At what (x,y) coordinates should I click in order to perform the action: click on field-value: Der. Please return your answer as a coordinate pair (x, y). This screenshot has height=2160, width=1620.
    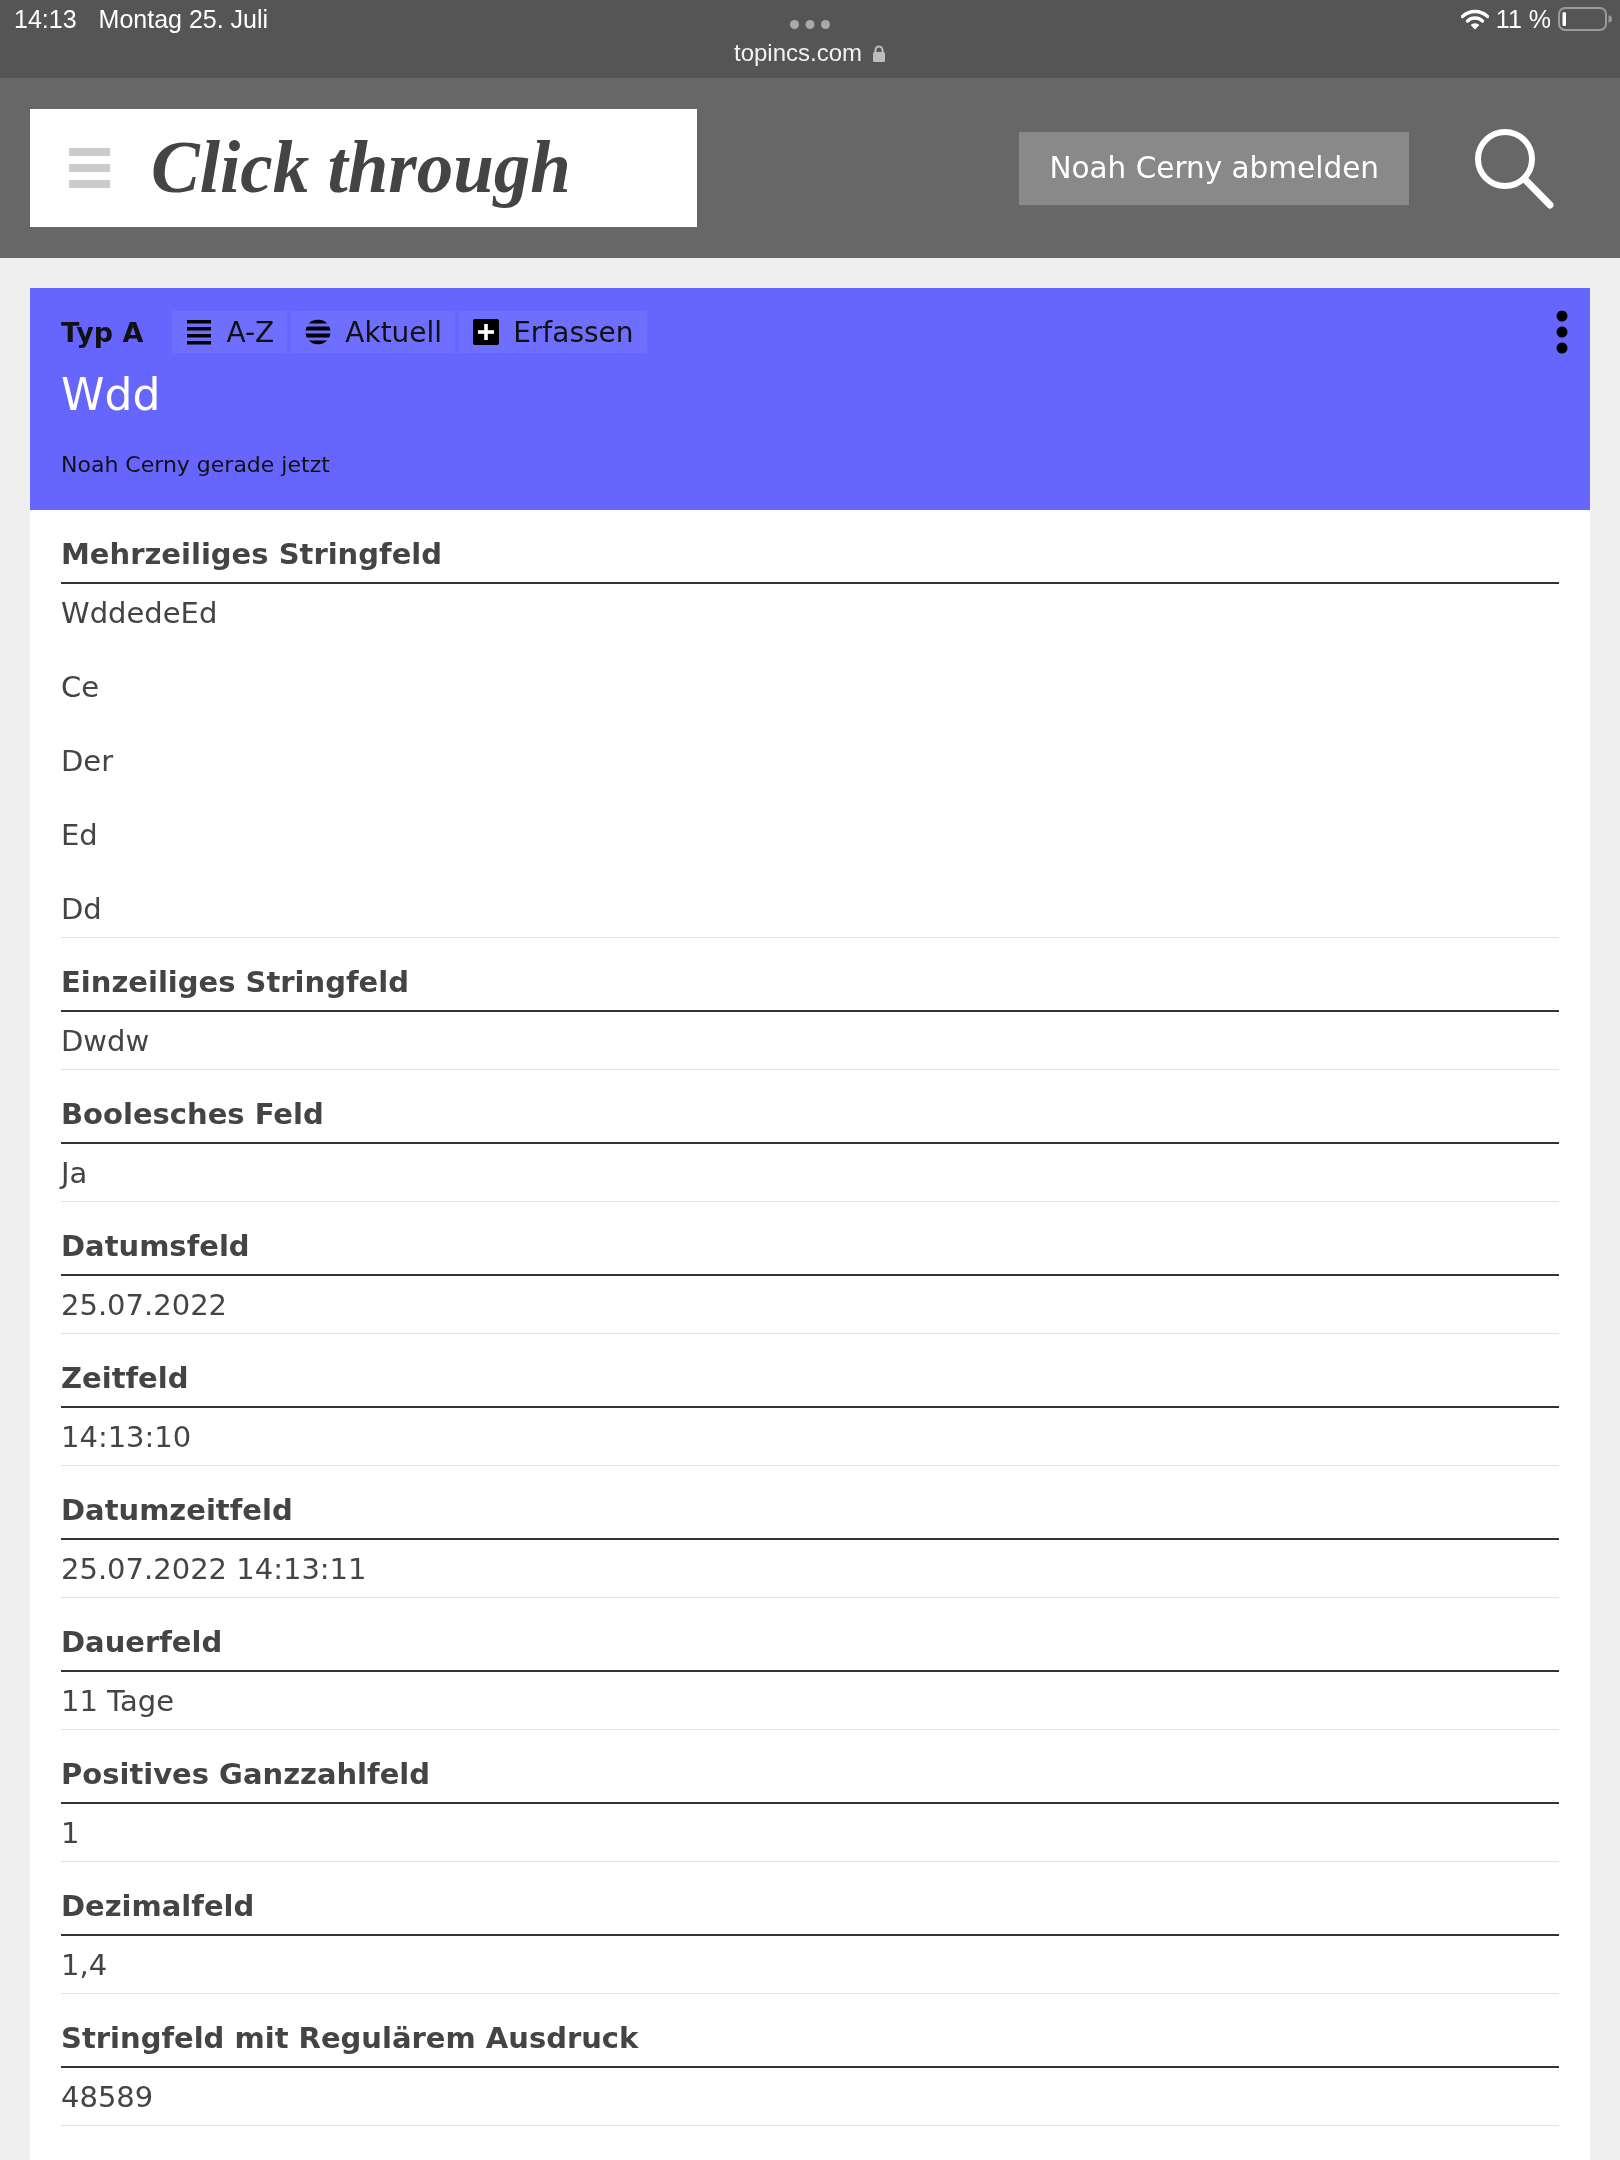
    Looking at the image, I should click on (88, 761).